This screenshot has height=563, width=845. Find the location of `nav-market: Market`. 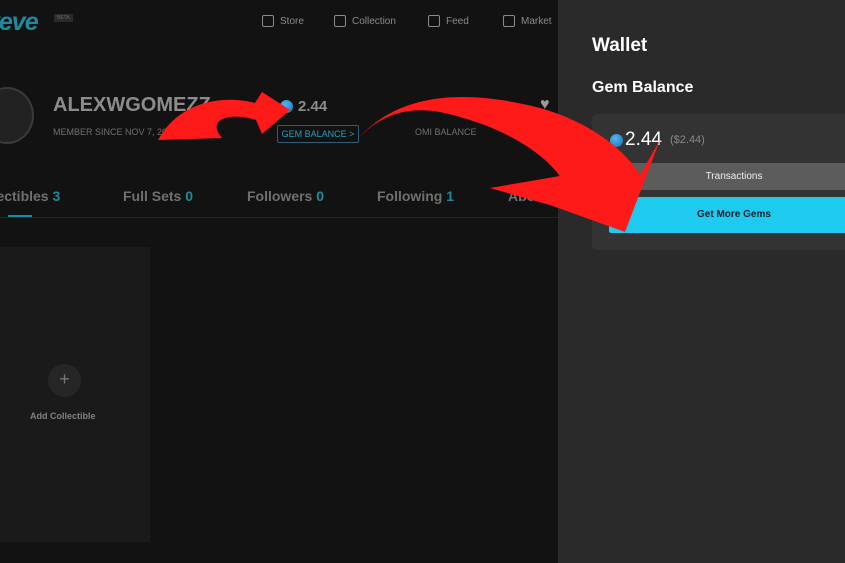

nav-market: Market is located at coordinates (527, 21).